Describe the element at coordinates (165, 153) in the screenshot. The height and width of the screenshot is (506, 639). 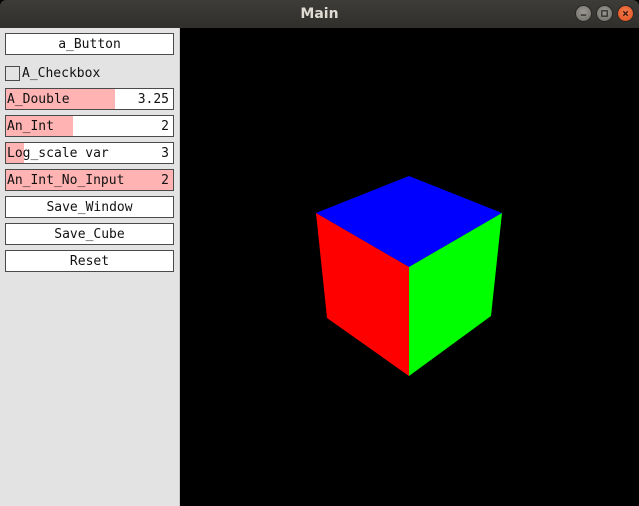
I see `slider-value: 3` at that location.